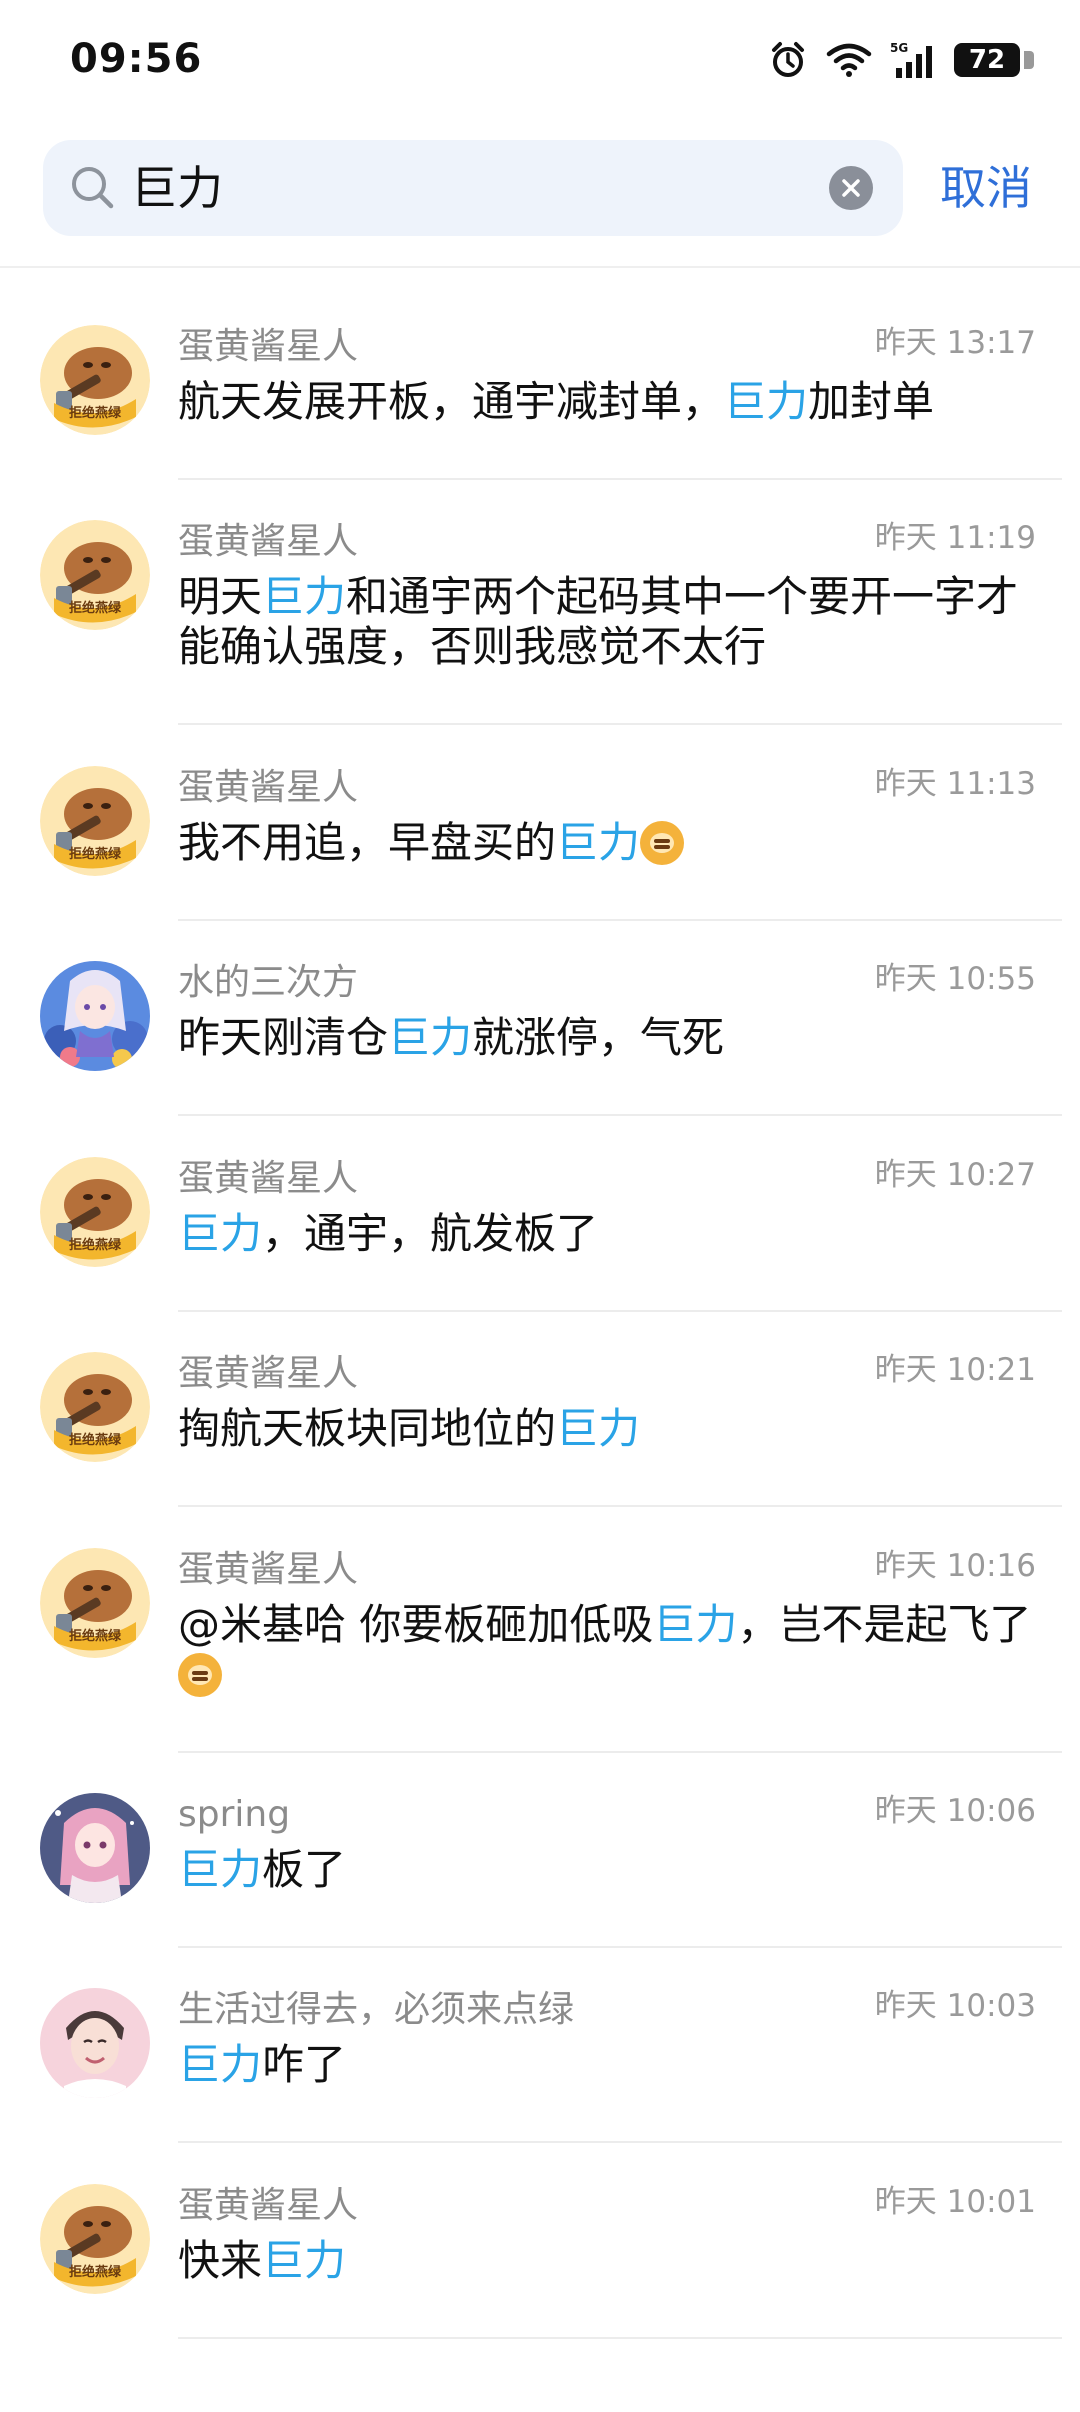  What do you see at coordinates (608, 622) in the screenshot?
I see `message-snippet: 明天巨力和通宇两个起码其中一个要开一字才能确认强度，否则我感觉不太行` at bounding box center [608, 622].